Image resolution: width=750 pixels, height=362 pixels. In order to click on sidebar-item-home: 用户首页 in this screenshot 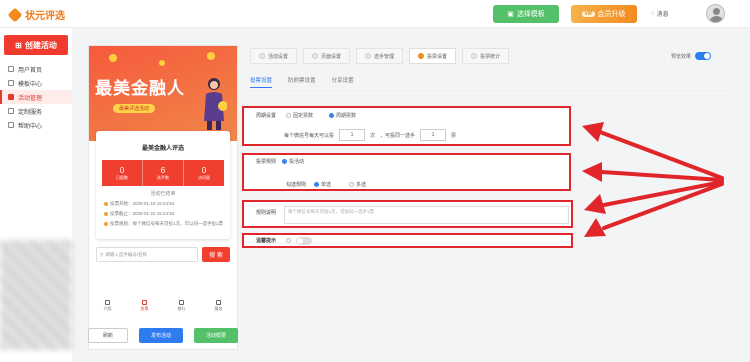, I will do `click(36, 69)`.